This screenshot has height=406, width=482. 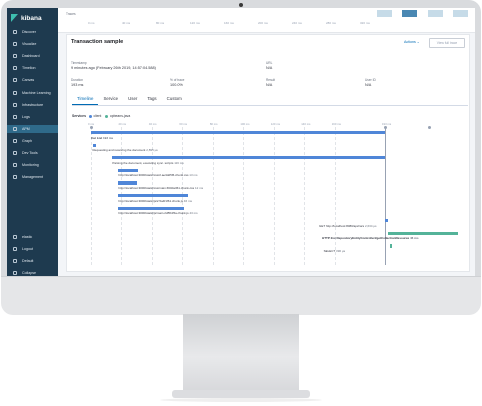 I want to click on sidebar-item-timelion: Timelion, so click(x=32, y=68).